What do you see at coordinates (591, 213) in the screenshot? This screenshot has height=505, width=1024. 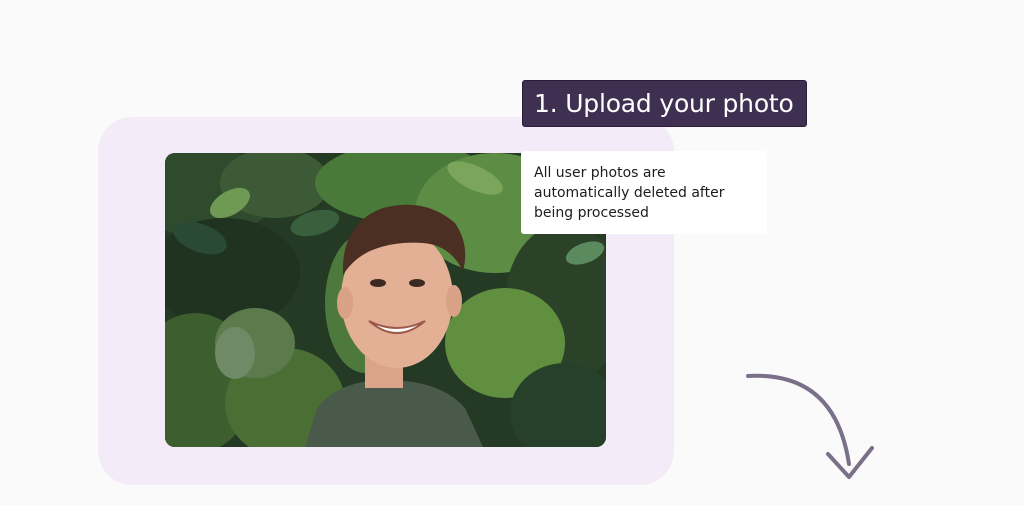 I see `privacy-note-line: being processed` at bounding box center [591, 213].